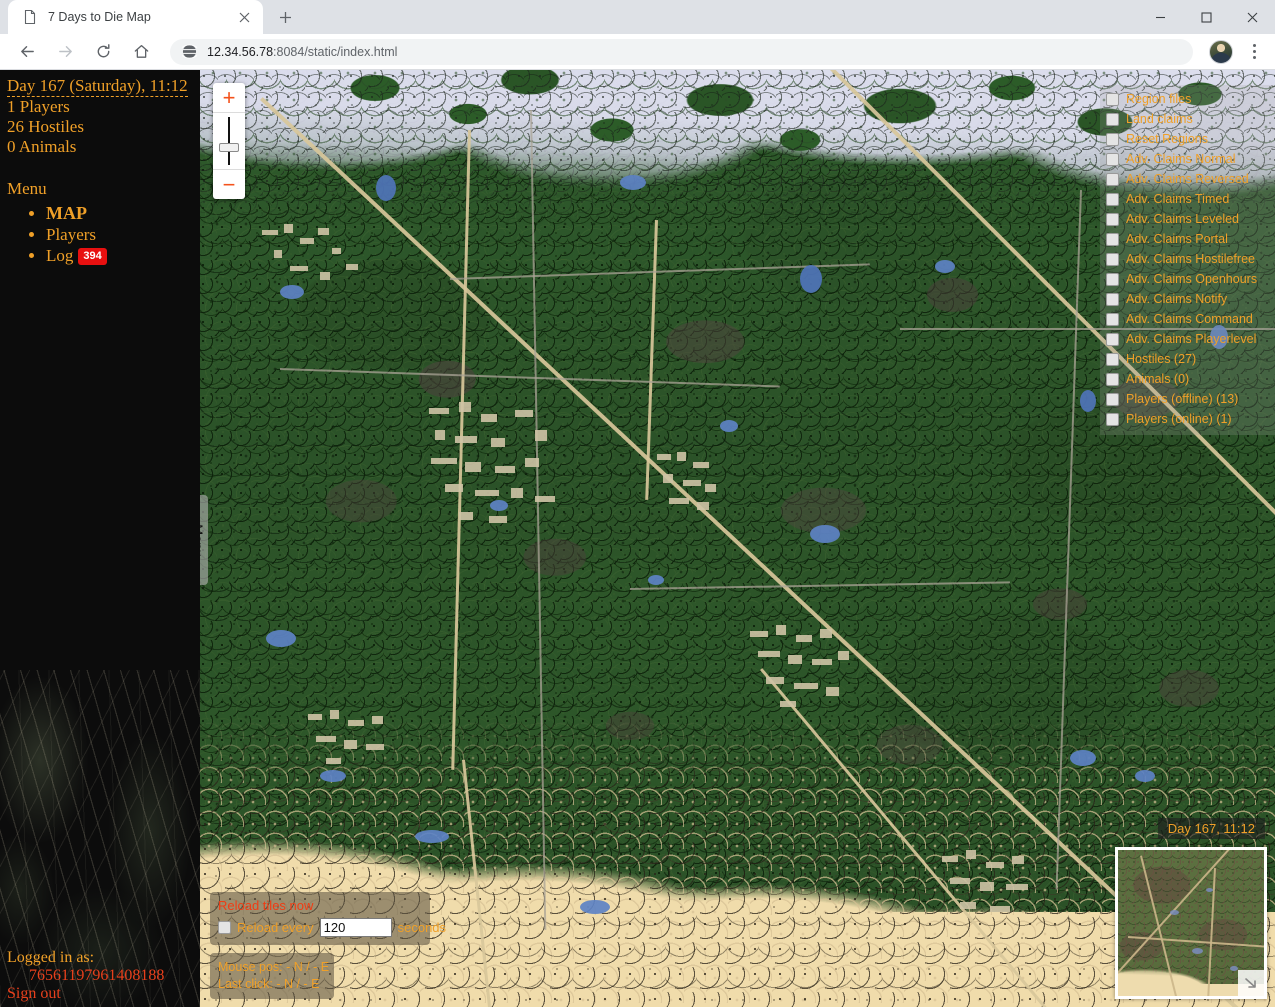 The width and height of the screenshot is (1275, 1007). What do you see at coordinates (102, 86) in the screenshot?
I see `game-day-time-row: Day 167 (Saturday), 11:12` at bounding box center [102, 86].